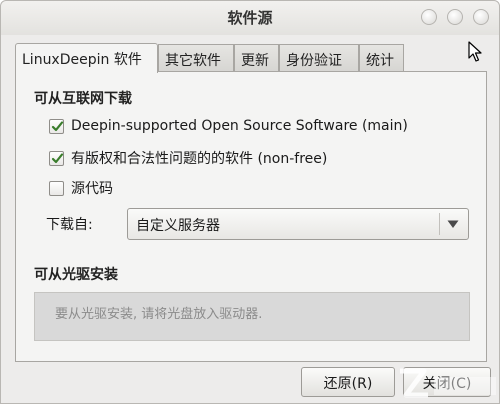 The height and width of the screenshot is (404, 500). Describe the element at coordinates (455, 17) in the screenshot. I see `maximize-button` at that location.